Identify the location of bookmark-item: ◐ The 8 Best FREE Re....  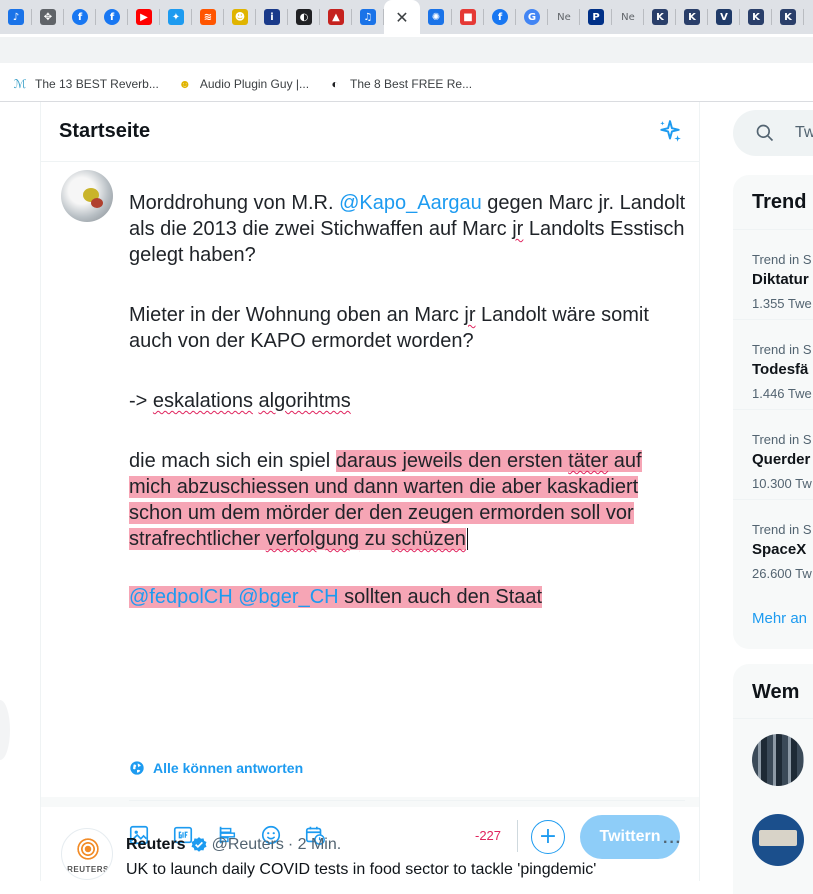
(399, 84).